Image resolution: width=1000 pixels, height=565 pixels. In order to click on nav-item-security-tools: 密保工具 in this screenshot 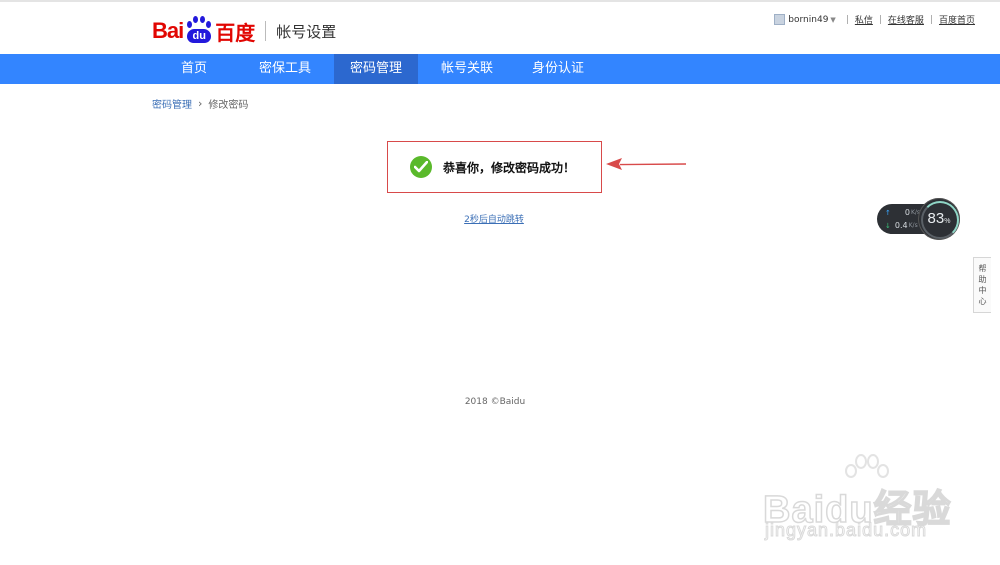, I will do `click(285, 69)`.